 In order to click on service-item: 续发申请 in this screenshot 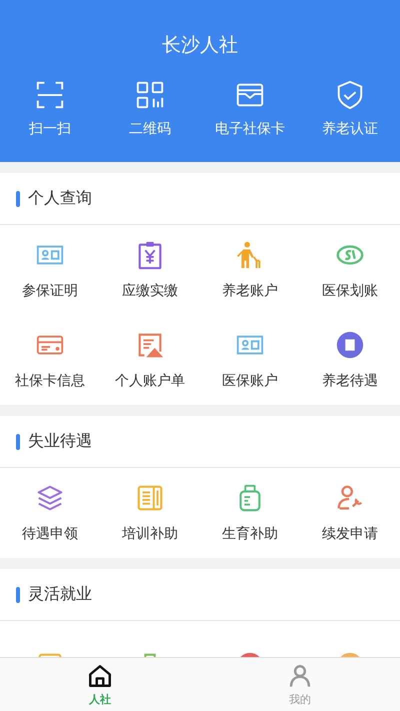, I will do `click(350, 513)`.